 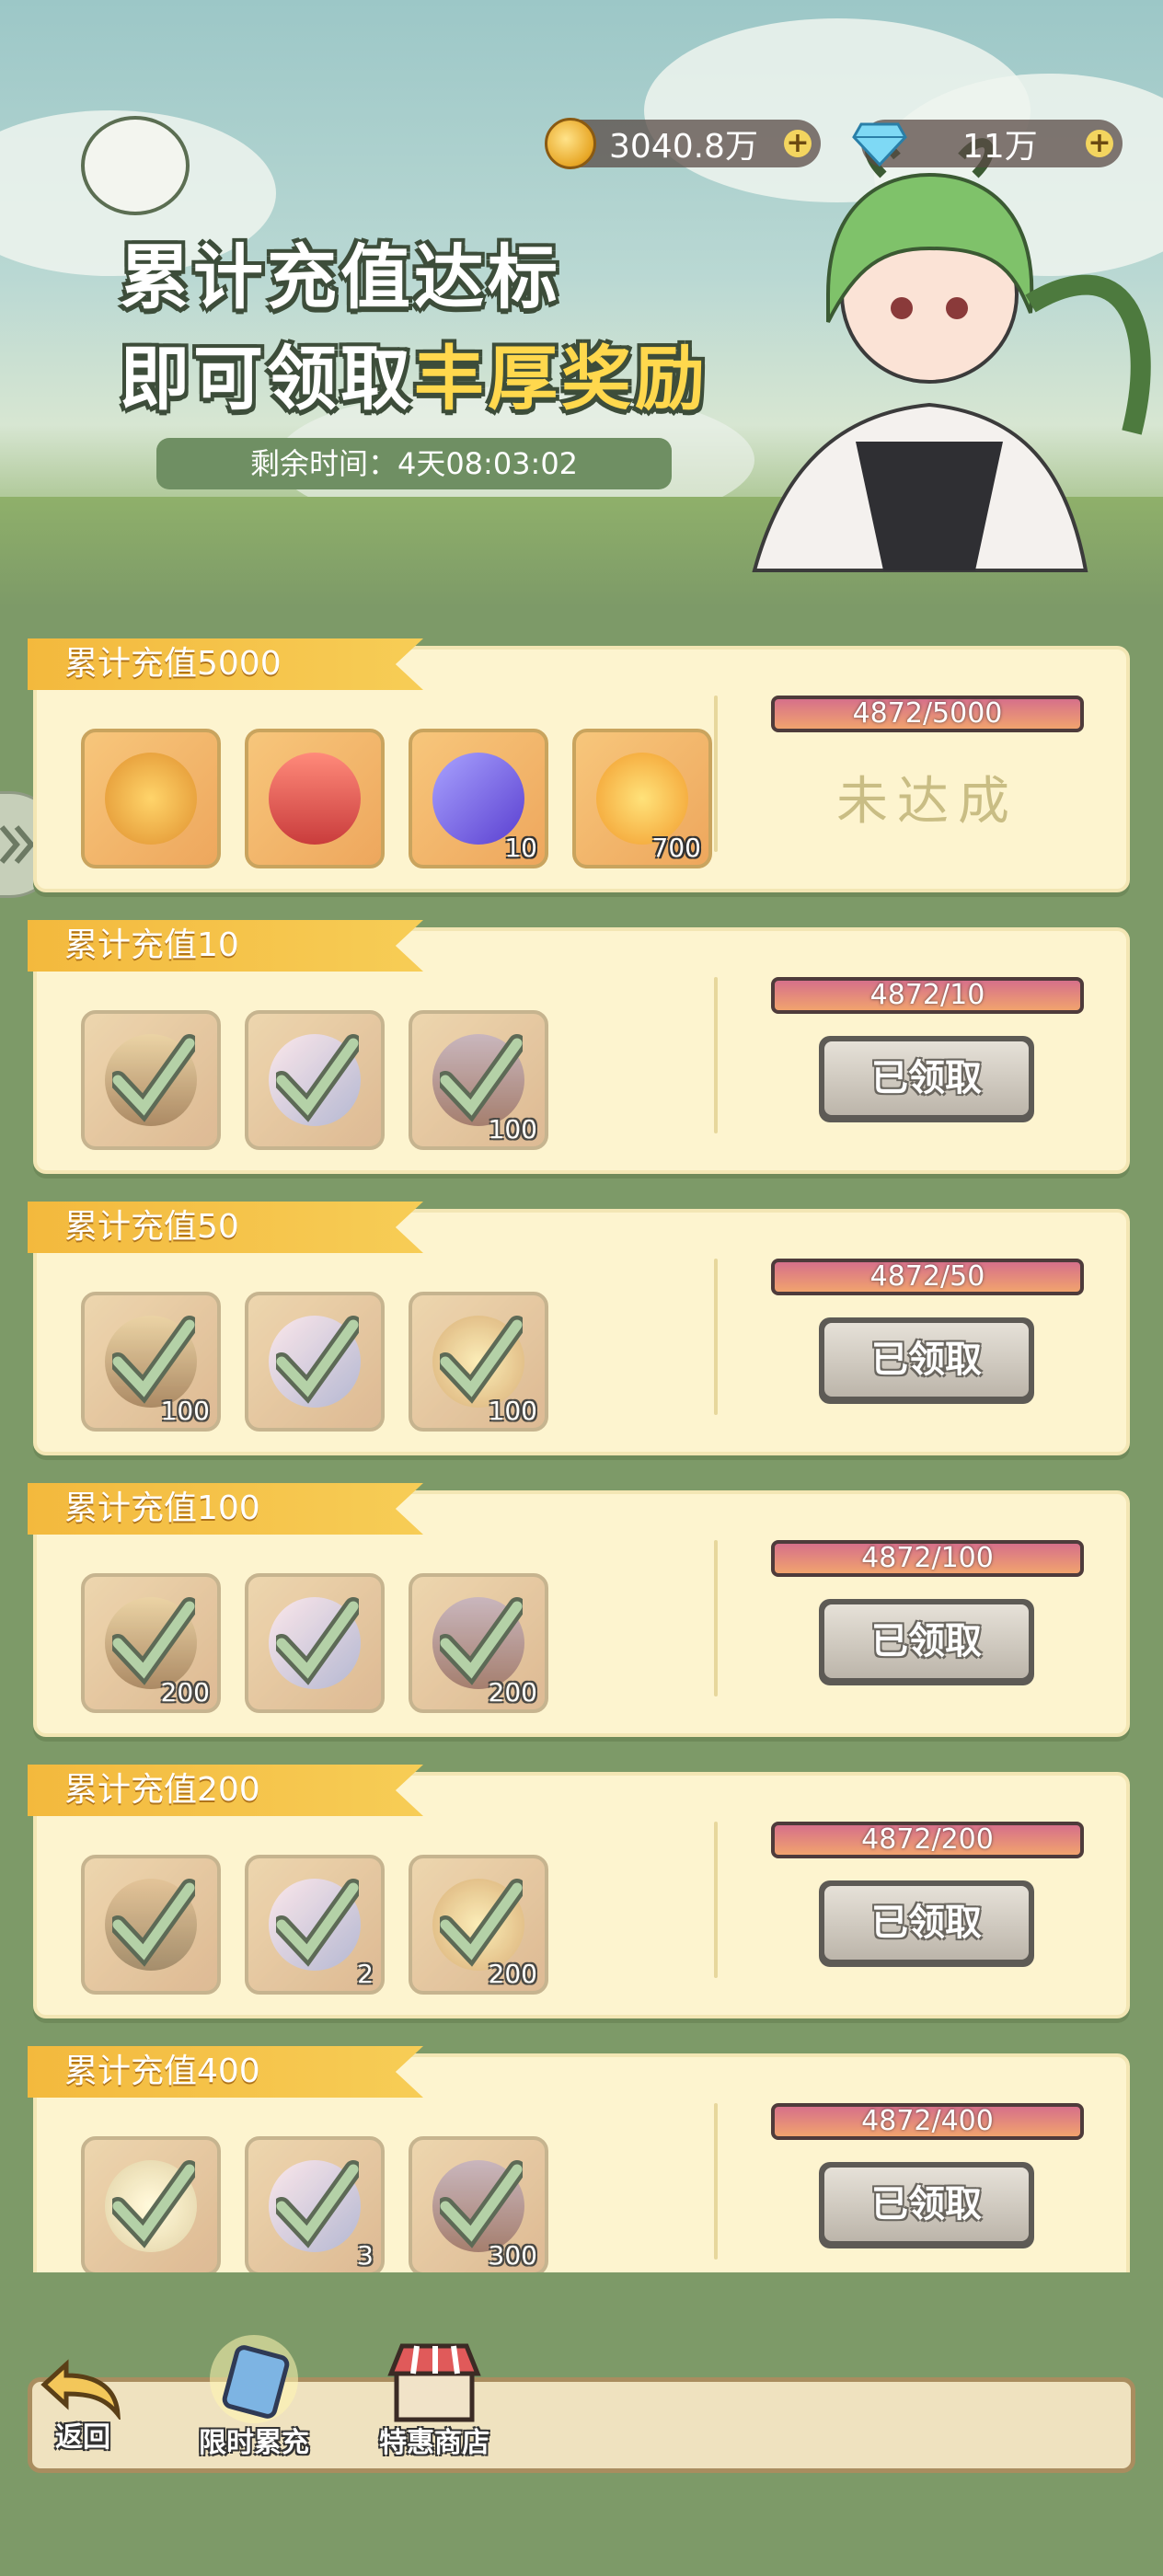 I want to click on reward-items: 10 700, so click(x=396, y=798).